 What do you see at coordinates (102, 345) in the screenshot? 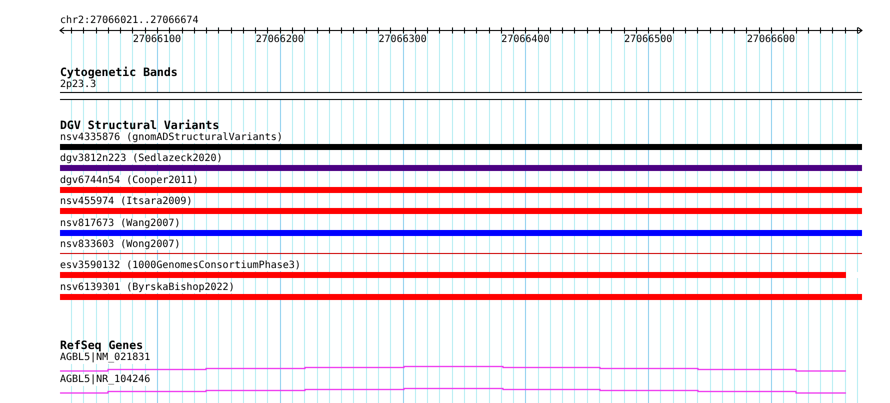
I see `track-title: RefSeq Genes` at bounding box center [102, 345].